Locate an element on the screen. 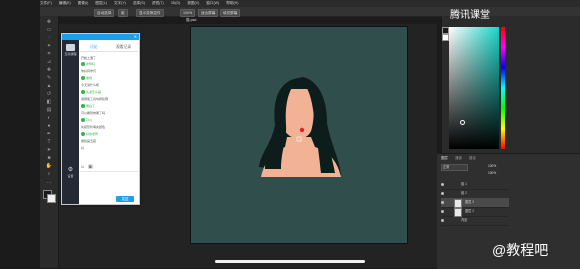  hand-tool-icon: ✋ is located at coordinates (49, 166).